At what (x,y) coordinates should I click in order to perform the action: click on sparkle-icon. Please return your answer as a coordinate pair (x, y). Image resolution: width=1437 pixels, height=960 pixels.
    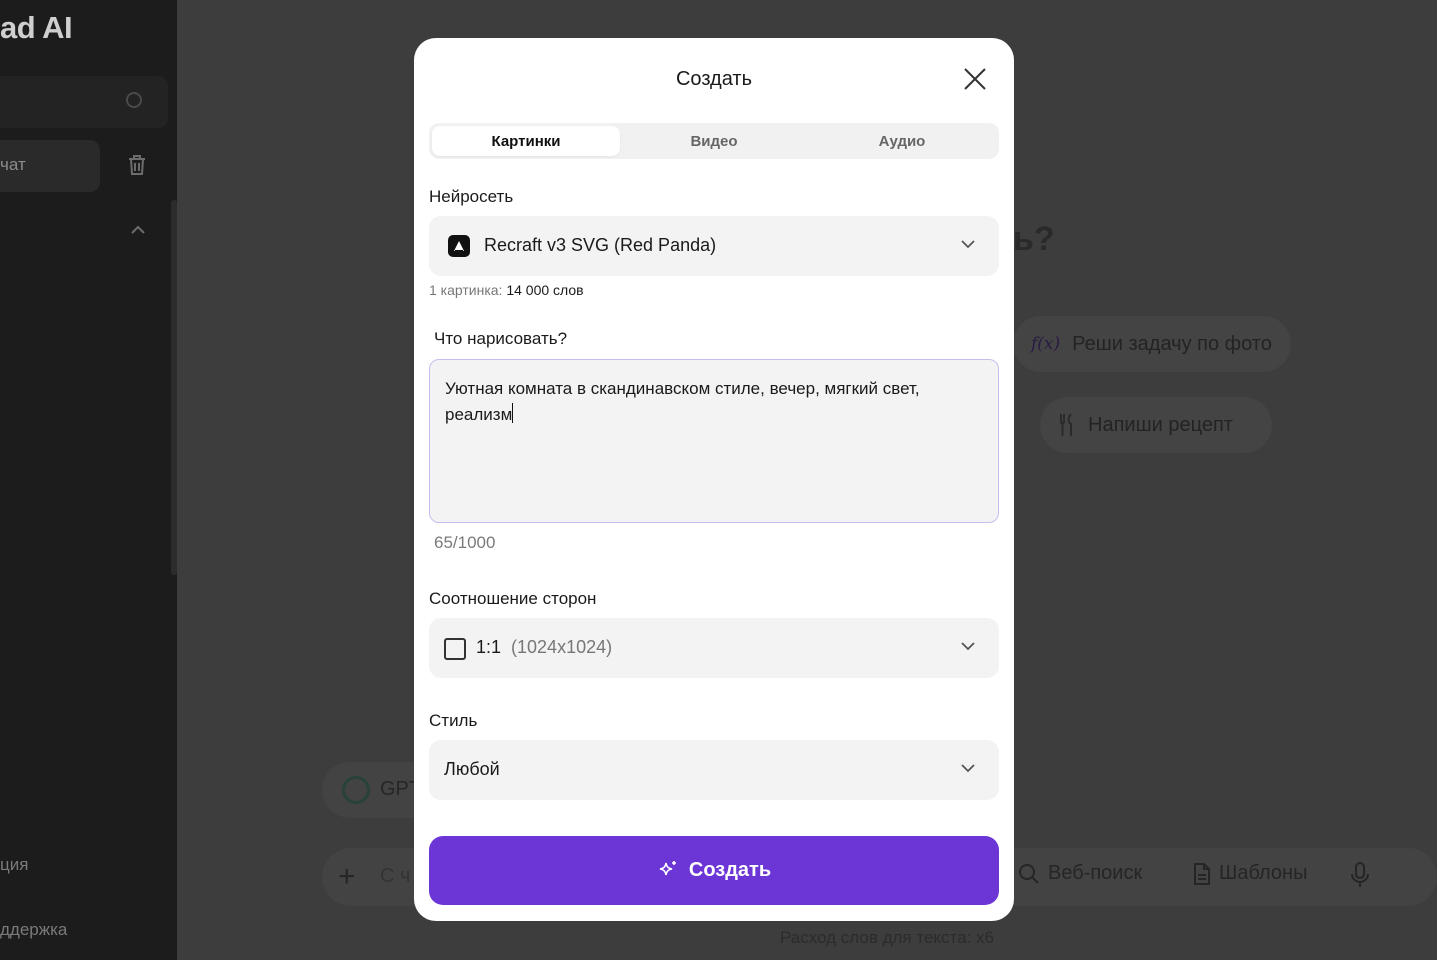
    Looking at the image, I should click on (667, 867).